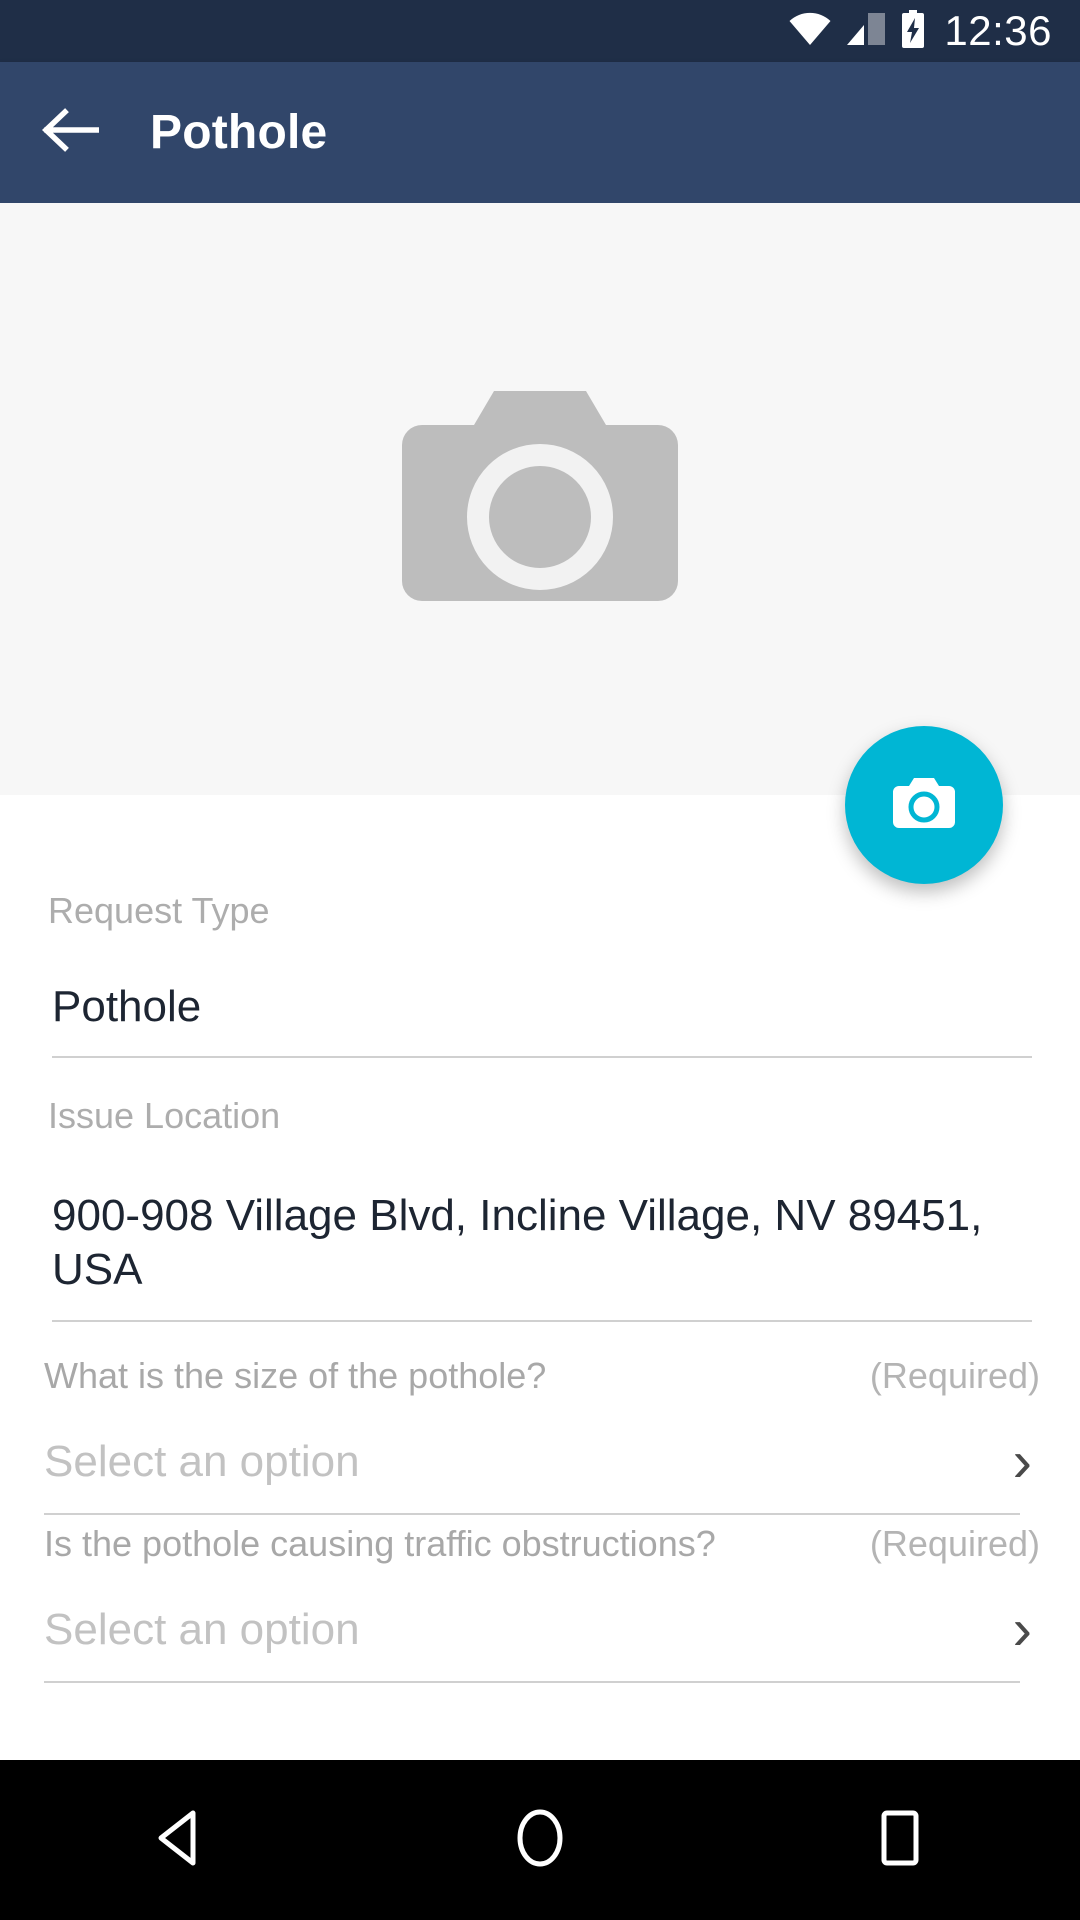 This screenshot has height=1920, width=1080. What do you see at coordinates (913, 31) in the screenshot?
I see `battery-charging-icon` at bounding box center [913, 31].